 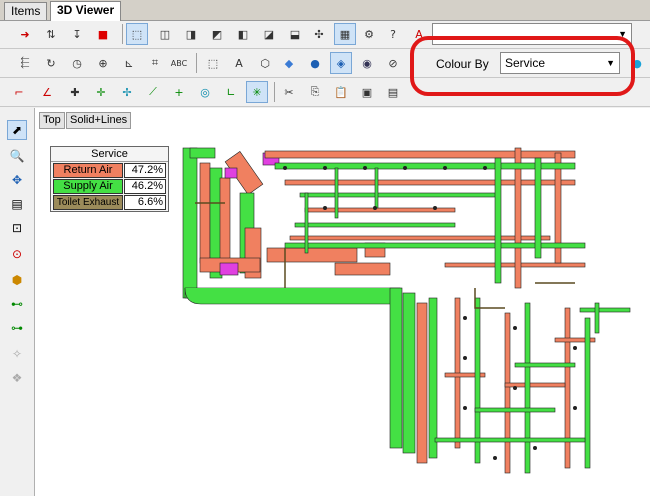 What do you see at coordinates (217, 34) in the screenshot?
I see `cube-top-icon: ◩` at bounding box center [217, 34].